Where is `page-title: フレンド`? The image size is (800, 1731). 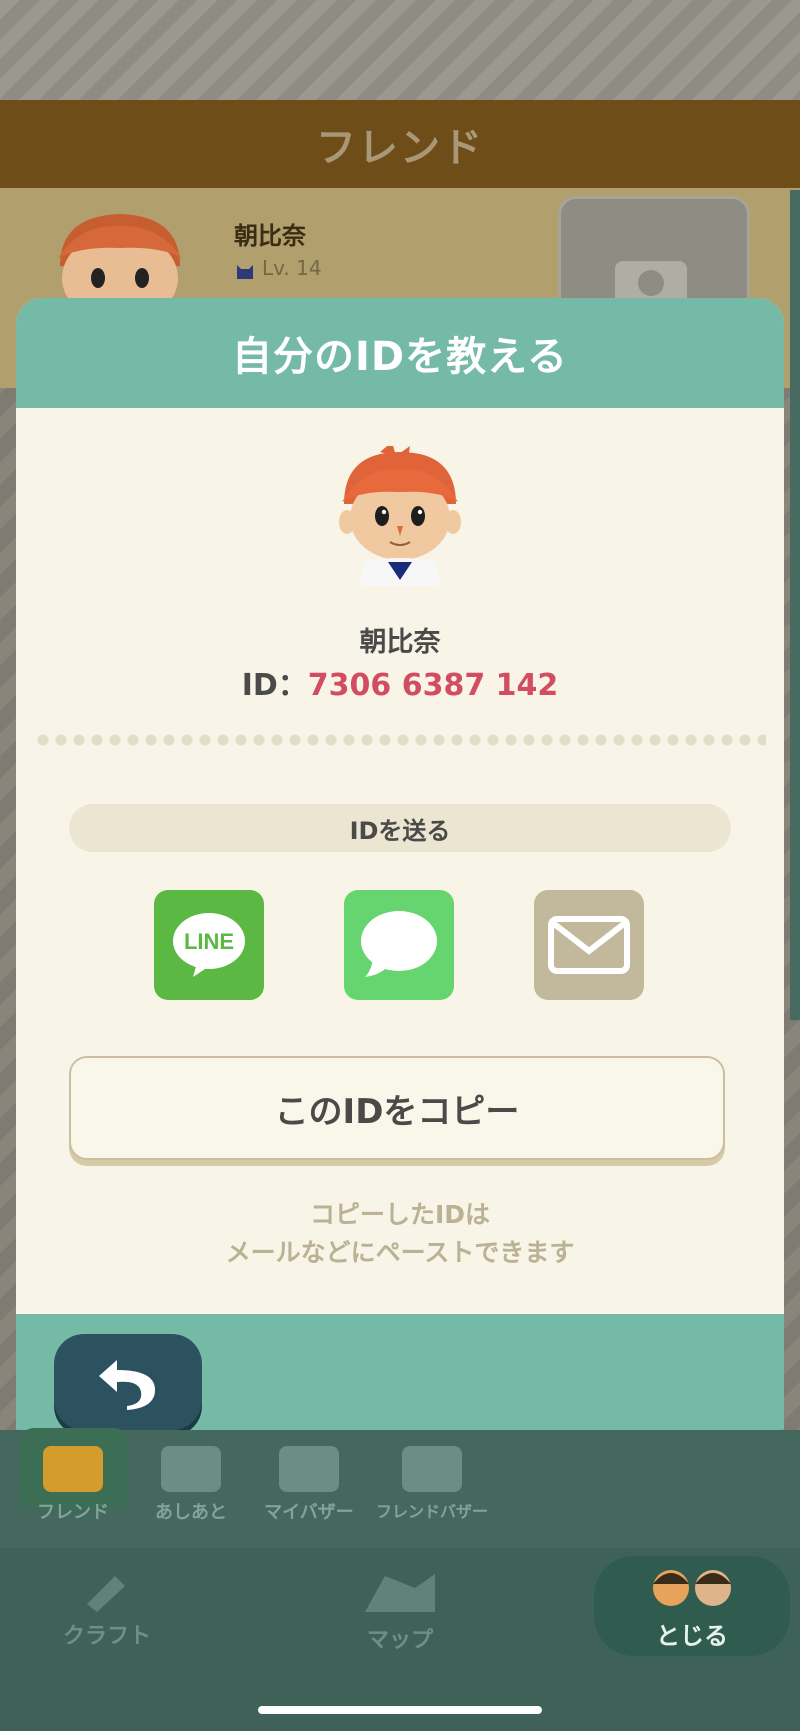 page-title: フレンド is located at coordinates (400, 144).